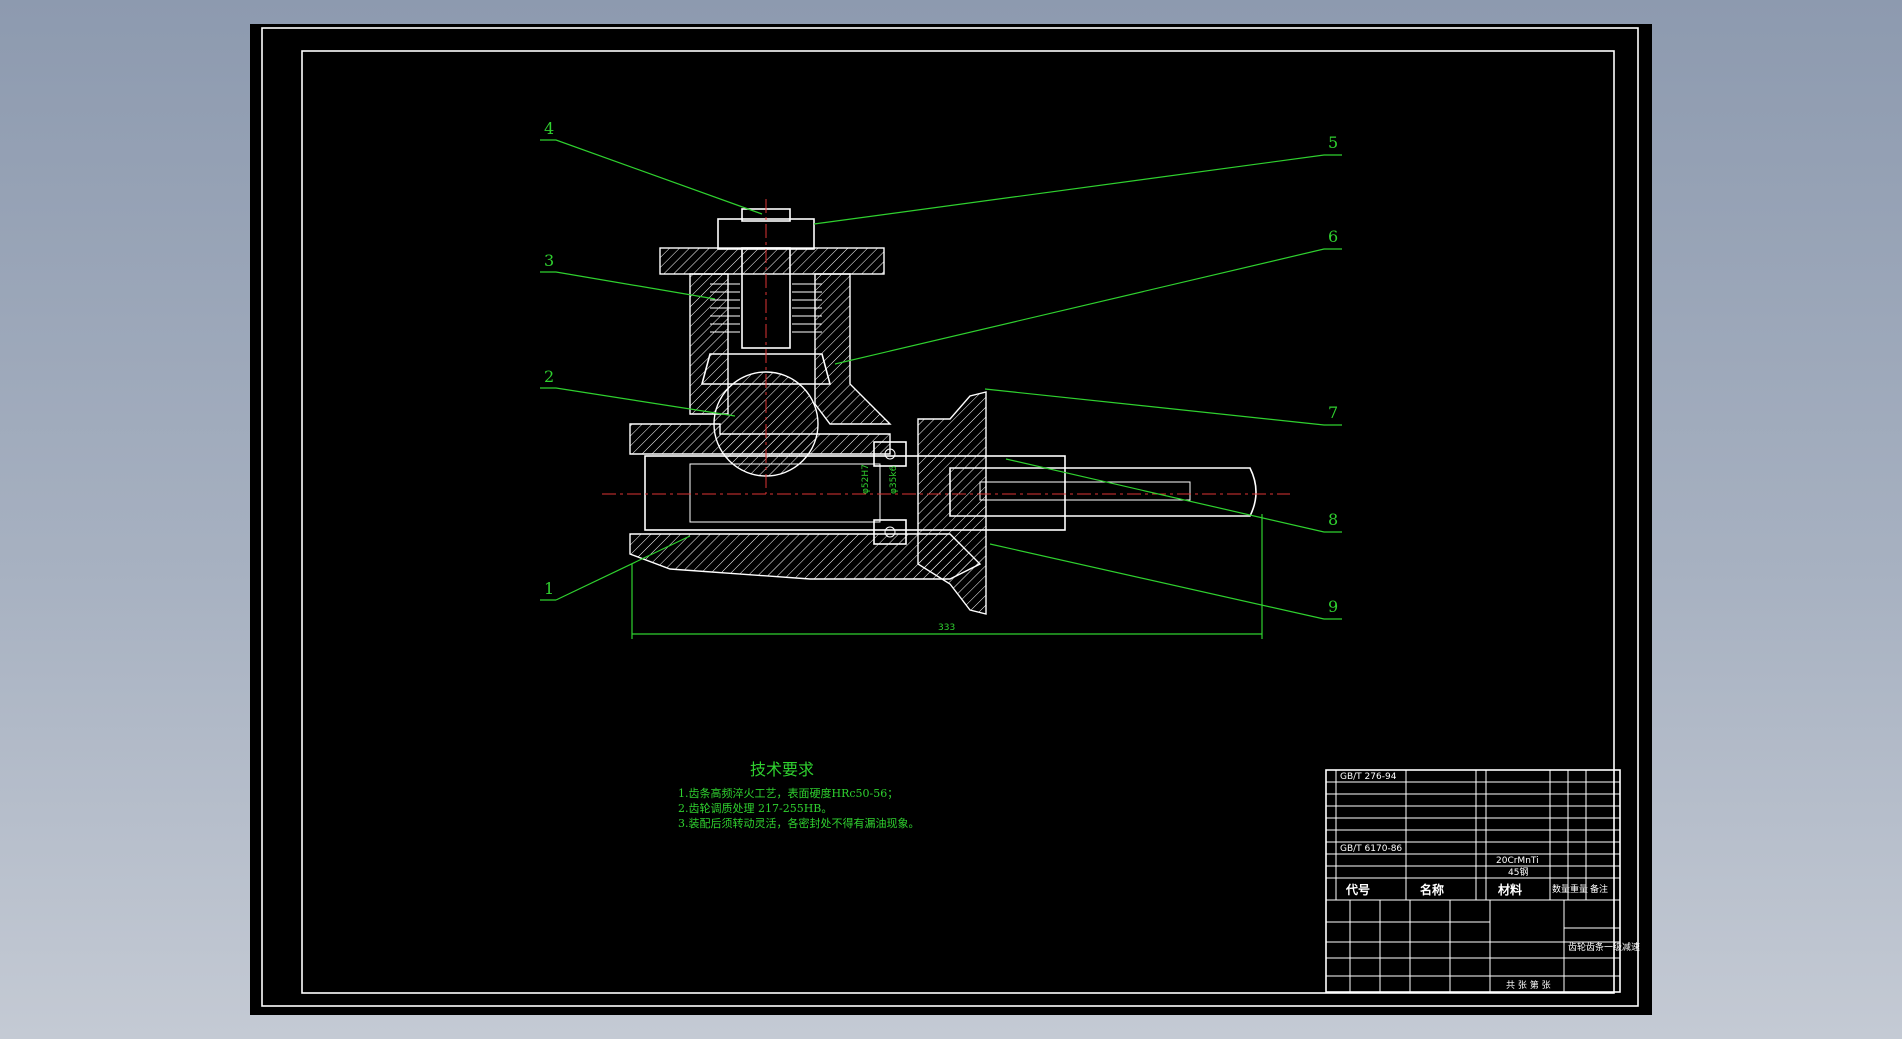 This screenshot has width=1902, height=1039. I want to click on gear-housing-assembly, so click(946, 407).